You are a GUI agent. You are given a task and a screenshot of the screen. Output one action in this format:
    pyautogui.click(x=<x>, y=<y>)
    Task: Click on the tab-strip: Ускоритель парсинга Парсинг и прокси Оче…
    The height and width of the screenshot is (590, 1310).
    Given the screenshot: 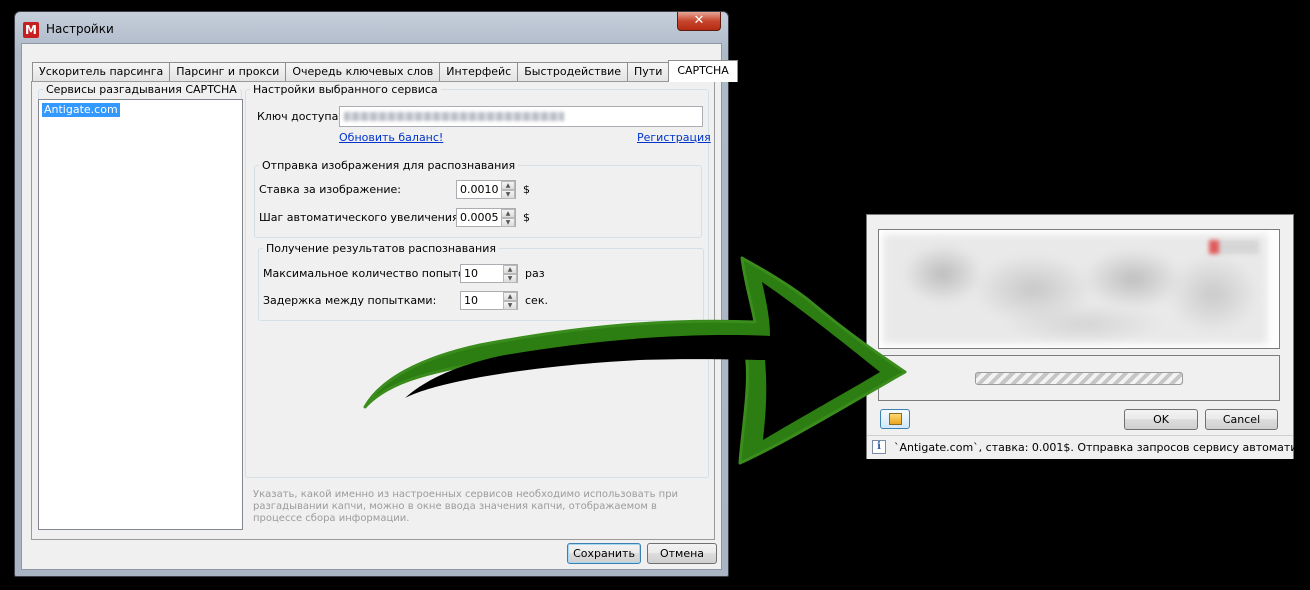 What is the action you would take?
    pyautogui.click(x=385, y=71)
    